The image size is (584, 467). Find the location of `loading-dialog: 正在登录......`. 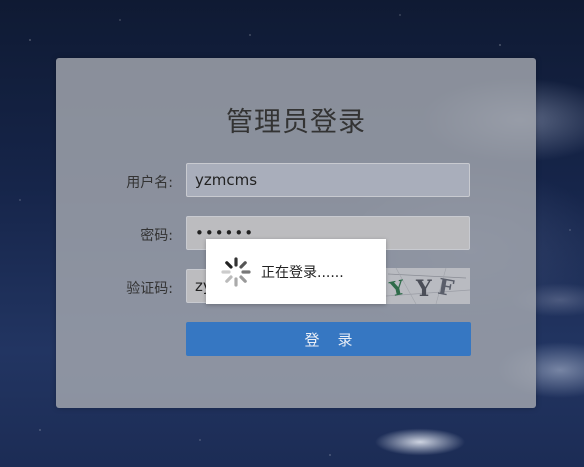

loading-dialog: 正在登录...... is located at coordinates (296, 271).